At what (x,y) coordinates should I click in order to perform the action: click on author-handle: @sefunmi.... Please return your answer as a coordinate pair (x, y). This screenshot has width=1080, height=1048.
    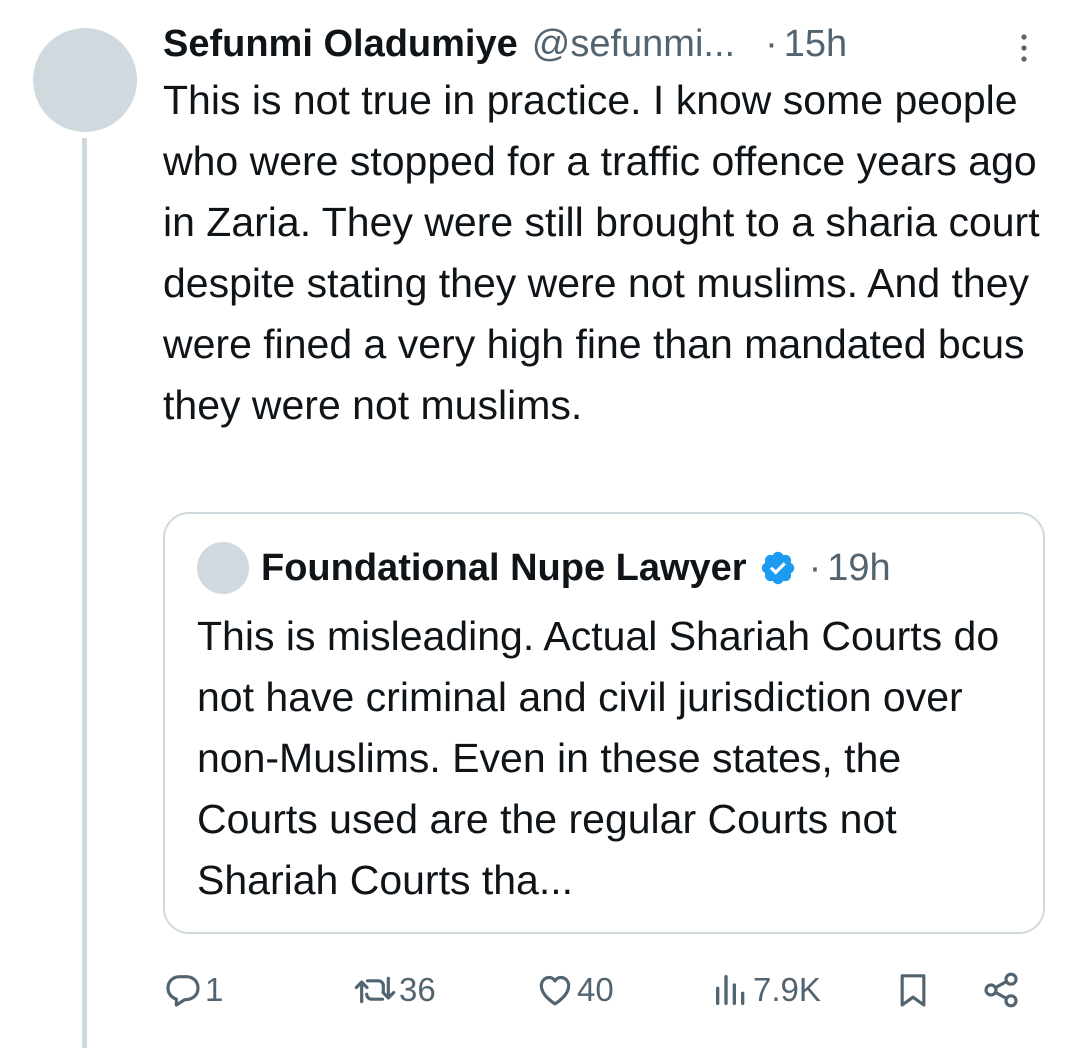
    Looking at the image, I should click on (633, 44).